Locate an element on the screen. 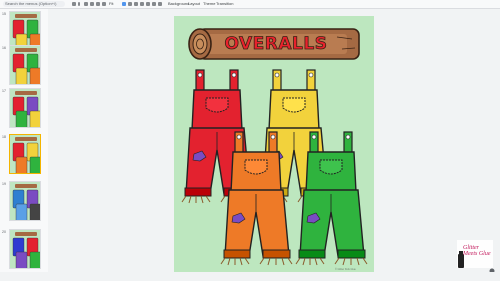  logo-text: Glitter Meets Glue is located at coordinates (477, 251).